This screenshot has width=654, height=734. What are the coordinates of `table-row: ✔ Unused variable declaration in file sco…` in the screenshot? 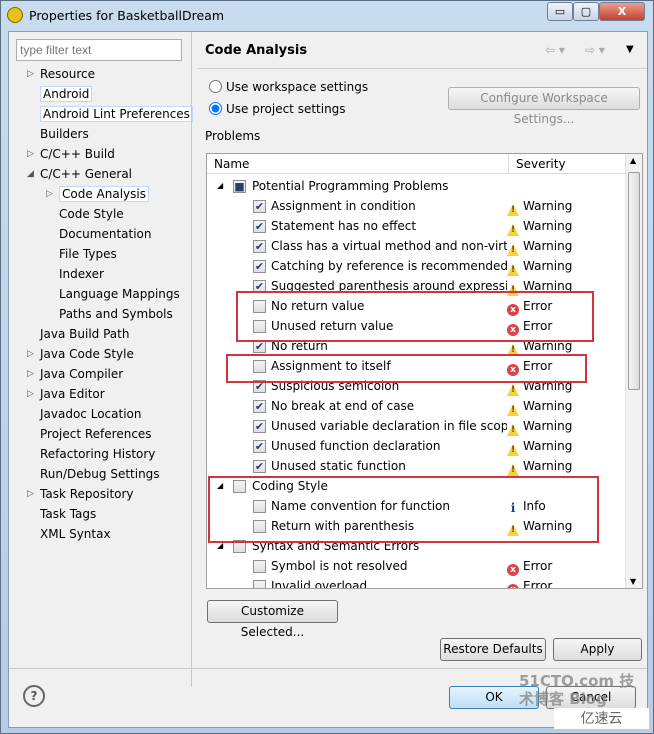 It's located at (417, 426).